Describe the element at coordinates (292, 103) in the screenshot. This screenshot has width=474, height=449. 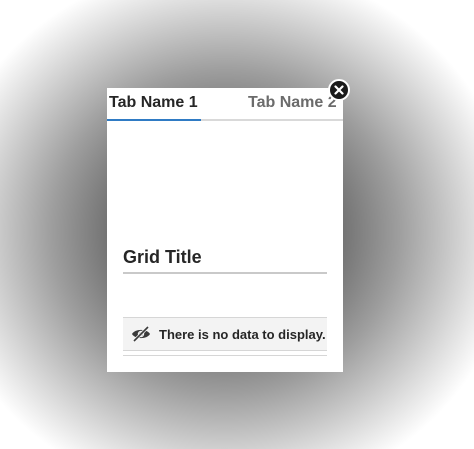
I see `tab-name-2: Tab Name 2` at that location.